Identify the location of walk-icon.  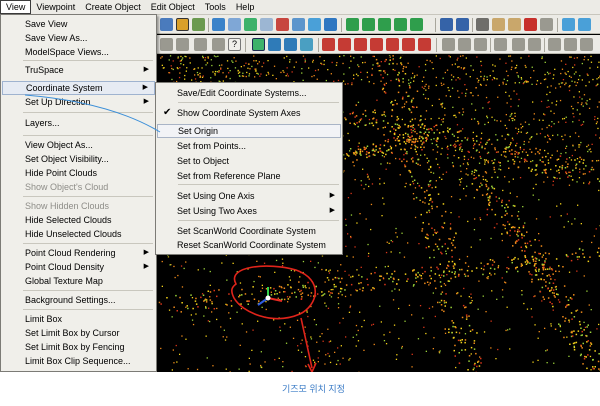
(298, 24).